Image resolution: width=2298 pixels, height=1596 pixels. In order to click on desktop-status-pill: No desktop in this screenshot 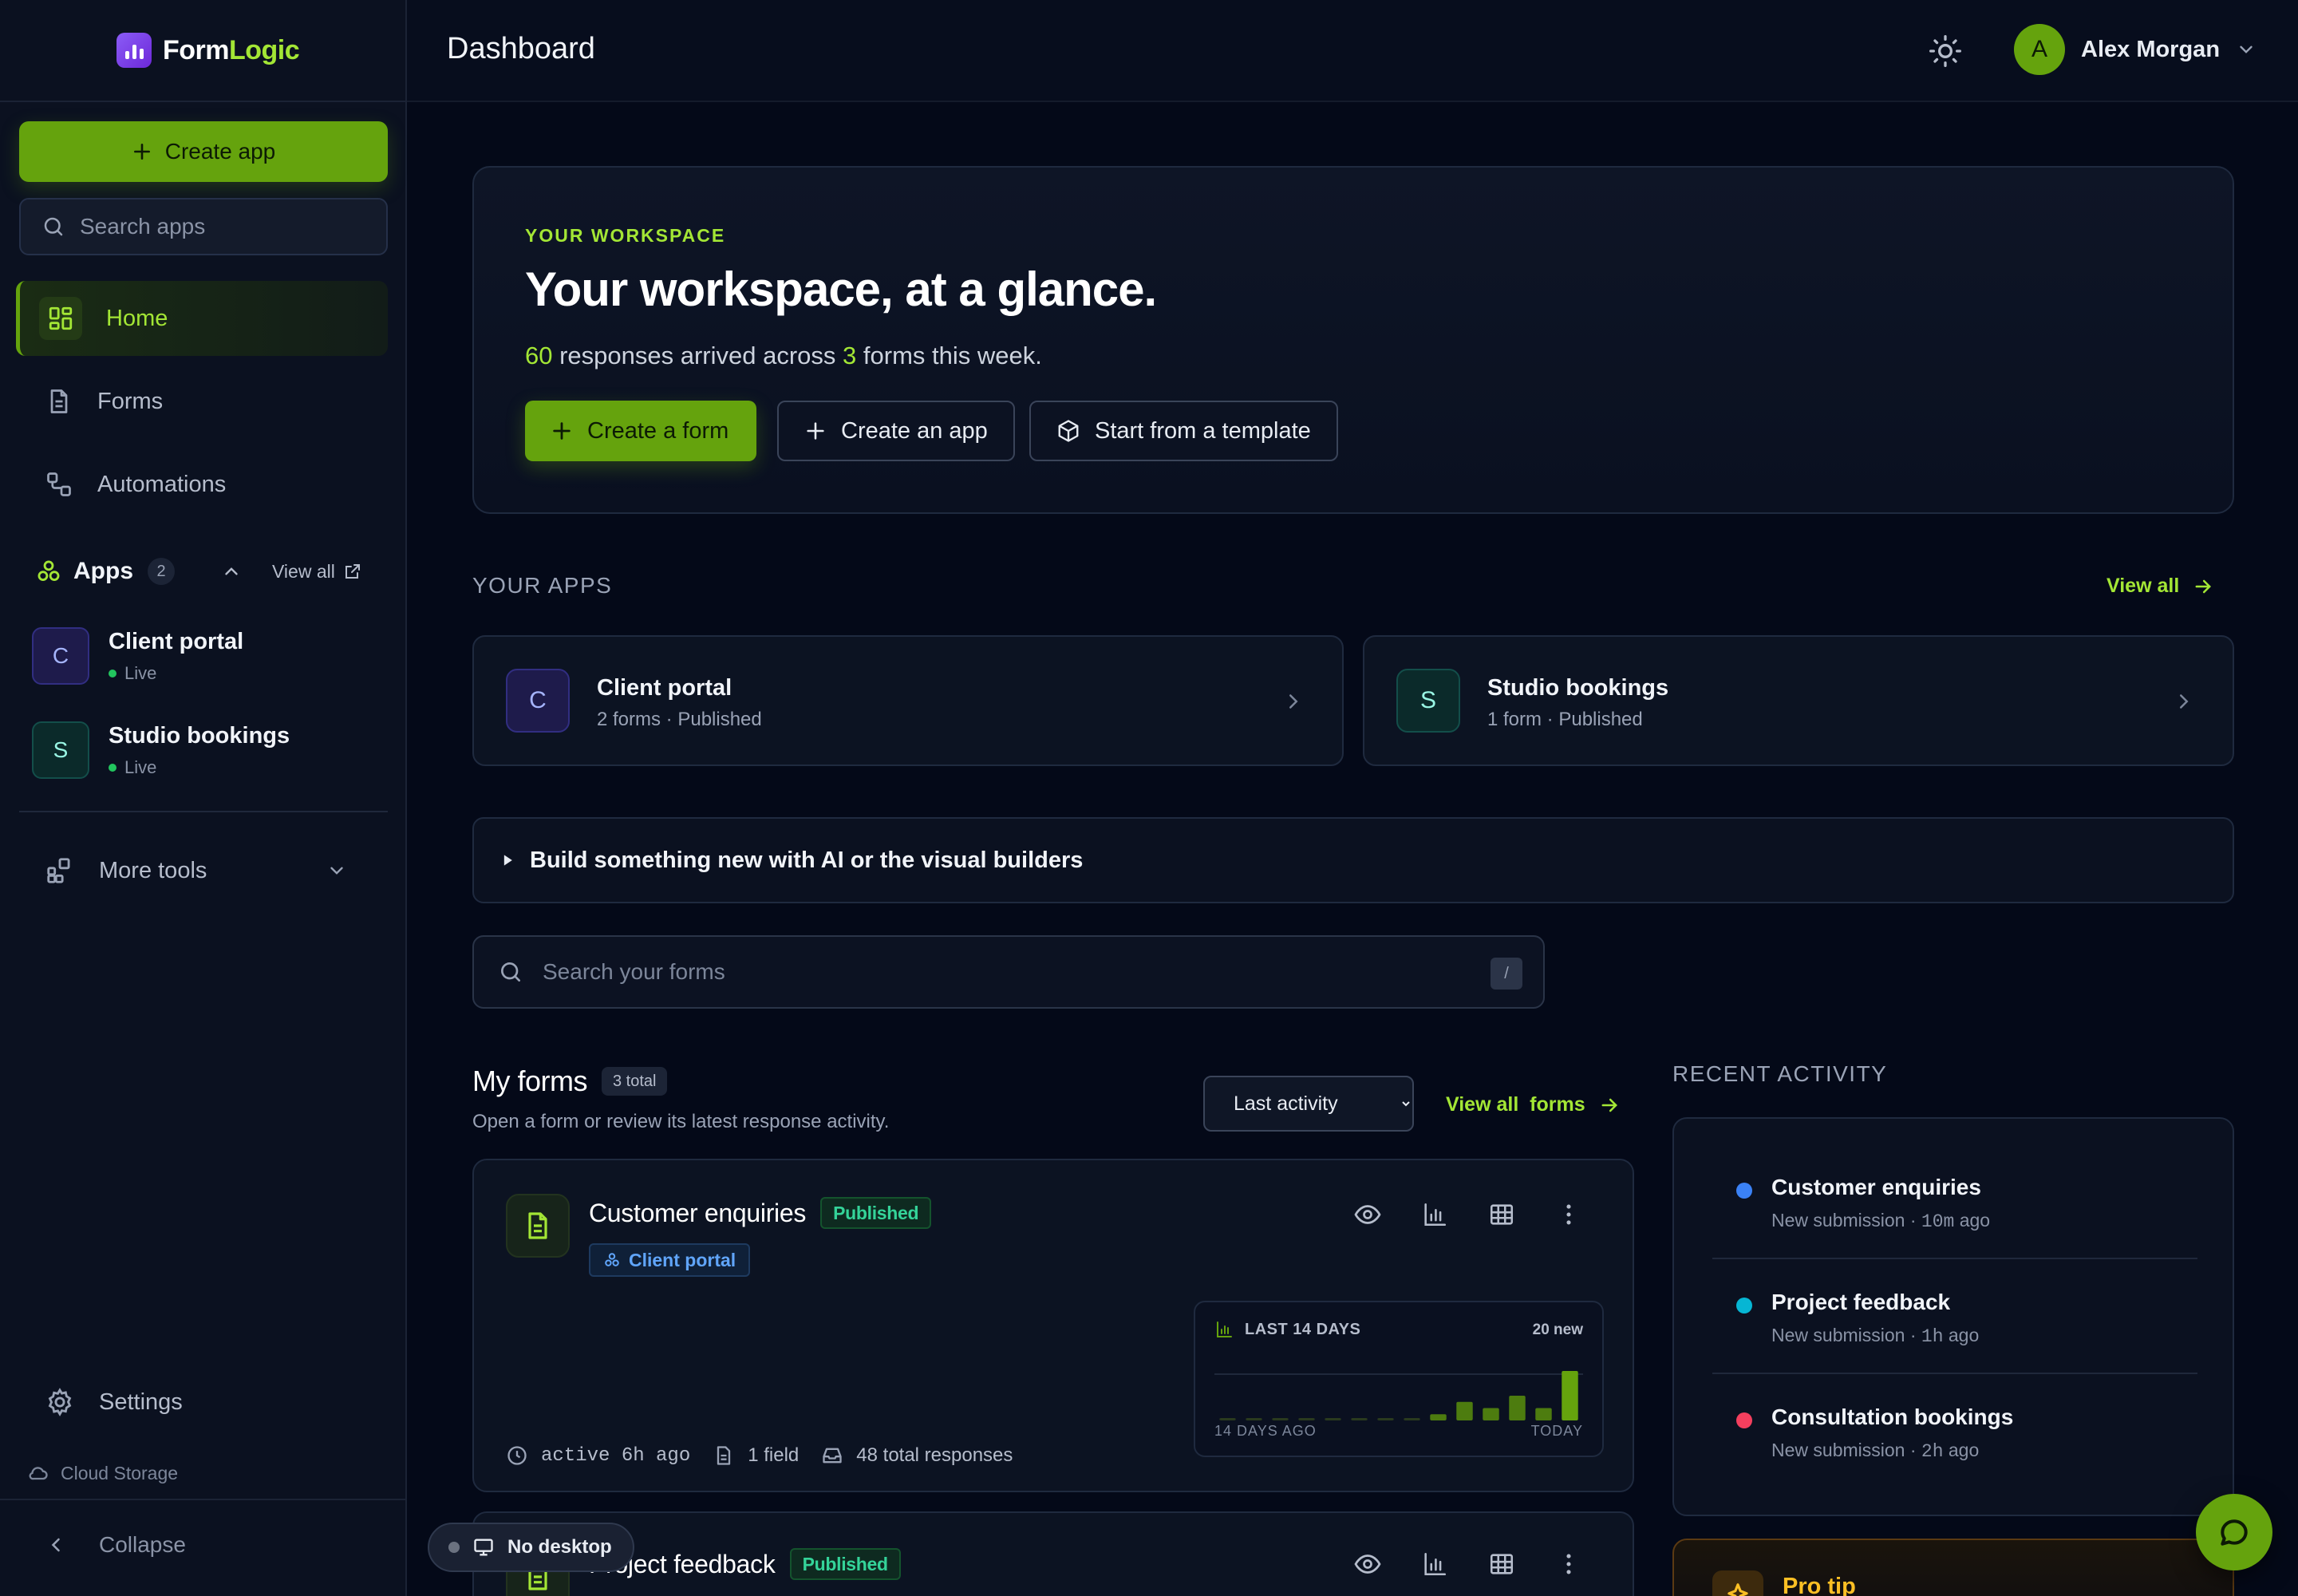, I will do `click(531, 1547)`.